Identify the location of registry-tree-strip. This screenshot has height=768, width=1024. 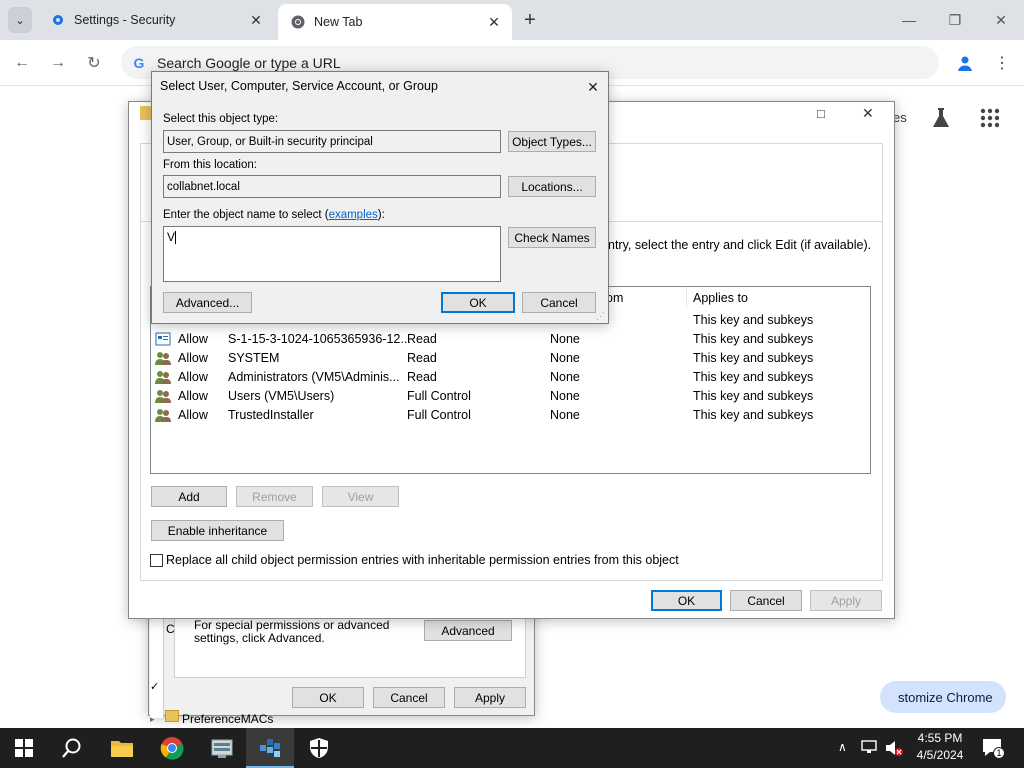
(157, 664).